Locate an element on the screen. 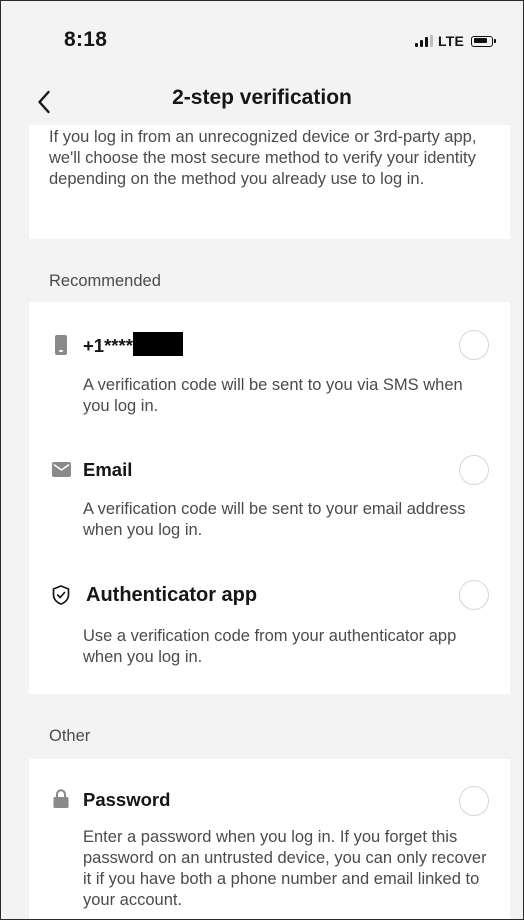 This screenshot has height=920, width=524. option-authenticator-title: Authenticator app is located at coordinates (172, 595).